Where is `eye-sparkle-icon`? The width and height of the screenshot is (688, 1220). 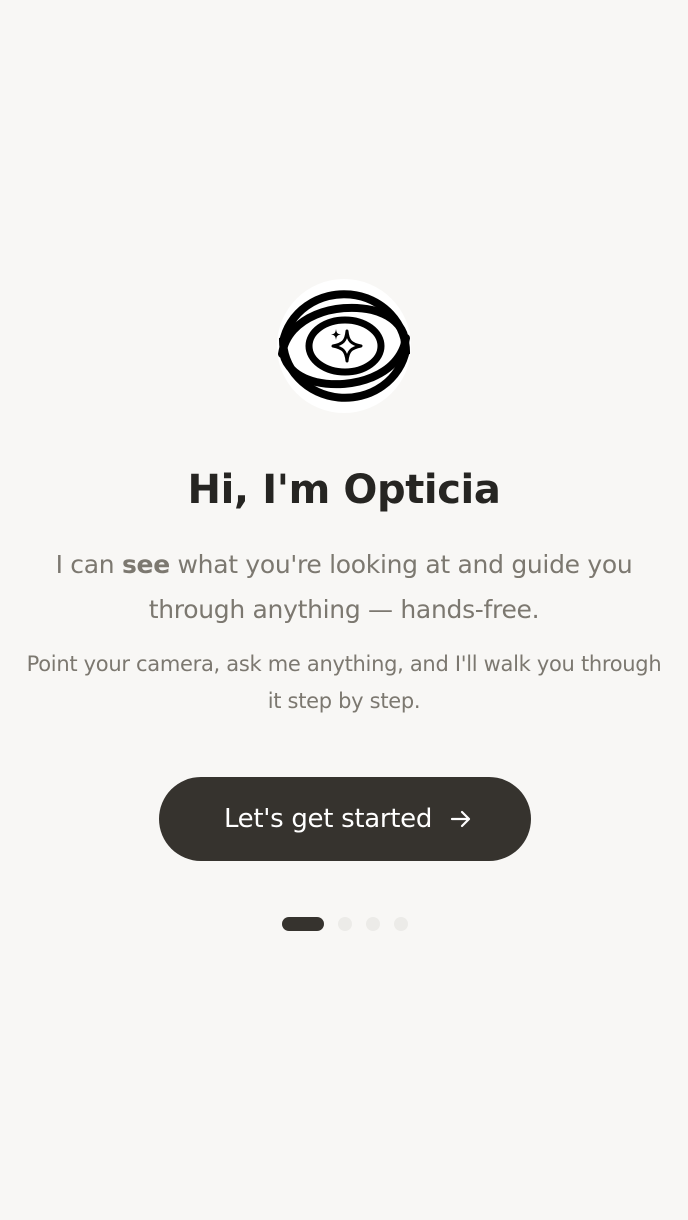
eye-sparkle-icon is located at coordinates (344, 346).